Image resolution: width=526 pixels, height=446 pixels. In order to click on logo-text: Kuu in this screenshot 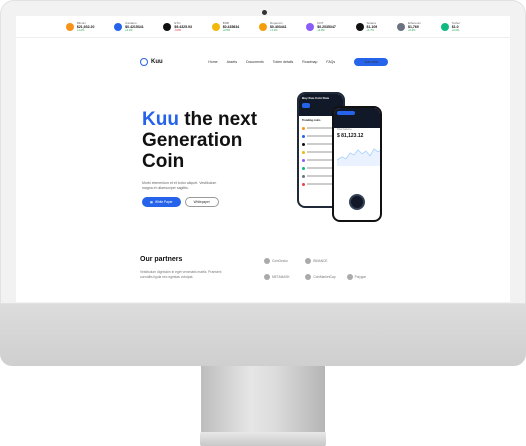, I will do `click(157, 62)`.